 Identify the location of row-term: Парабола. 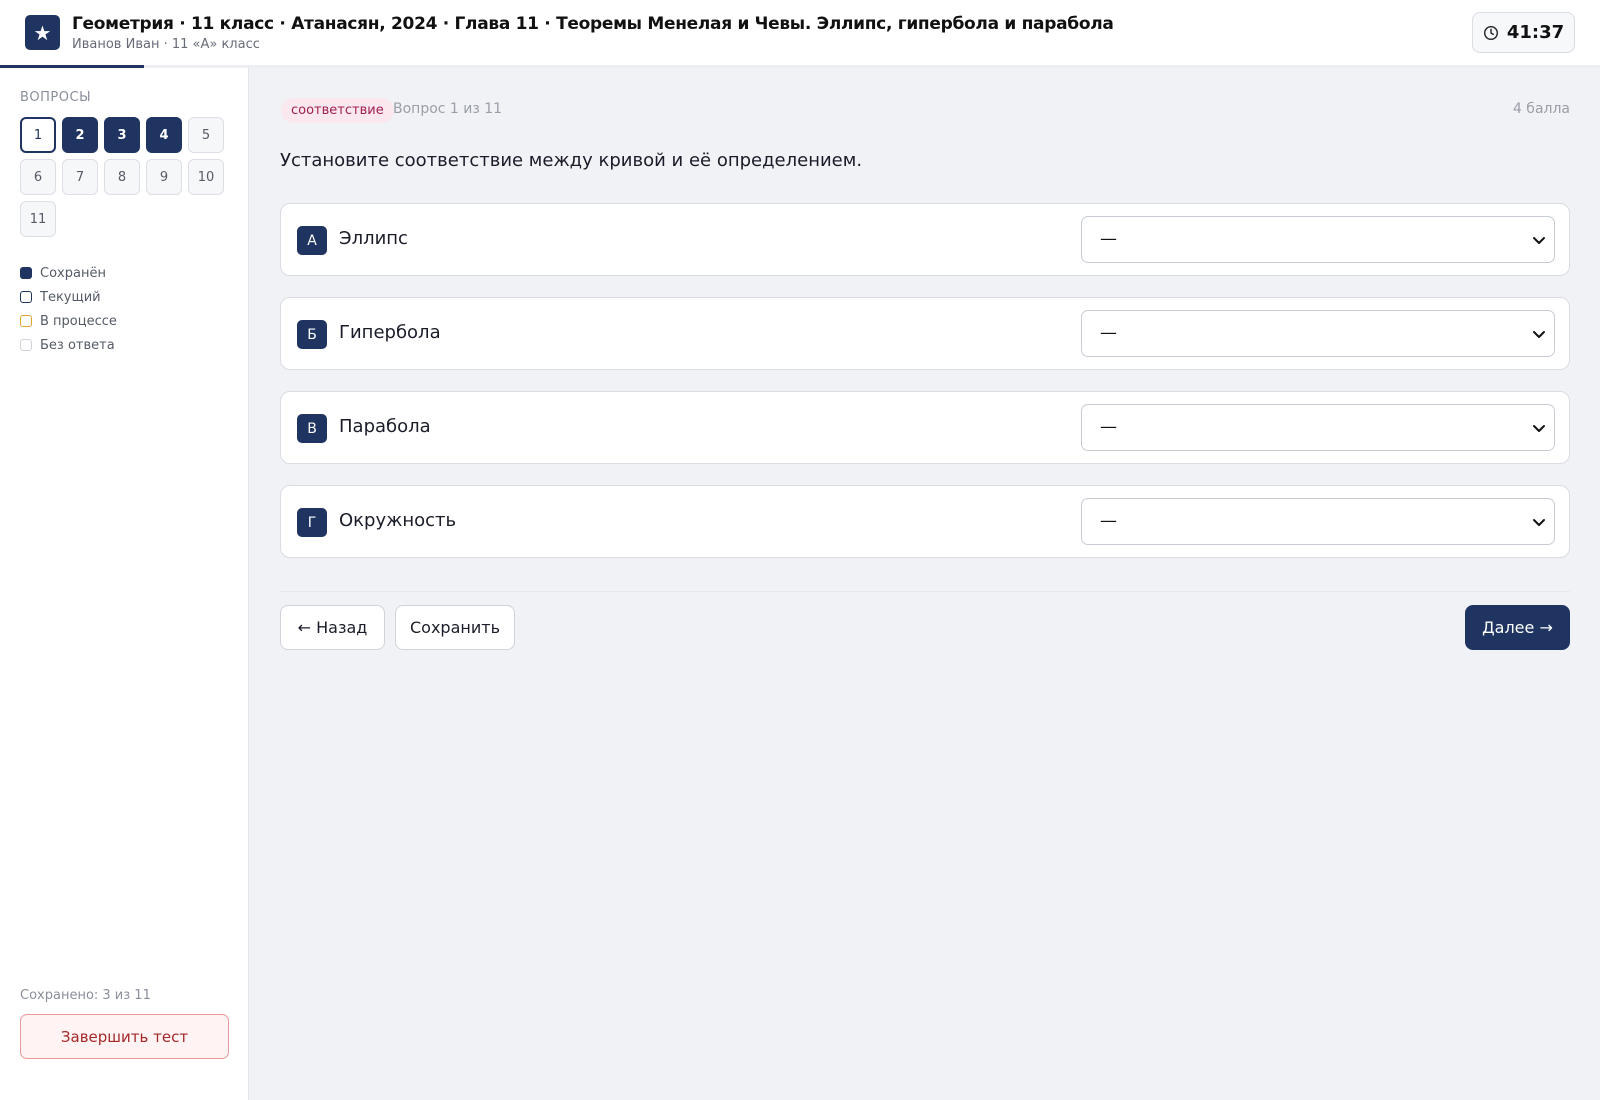
(385, 426).